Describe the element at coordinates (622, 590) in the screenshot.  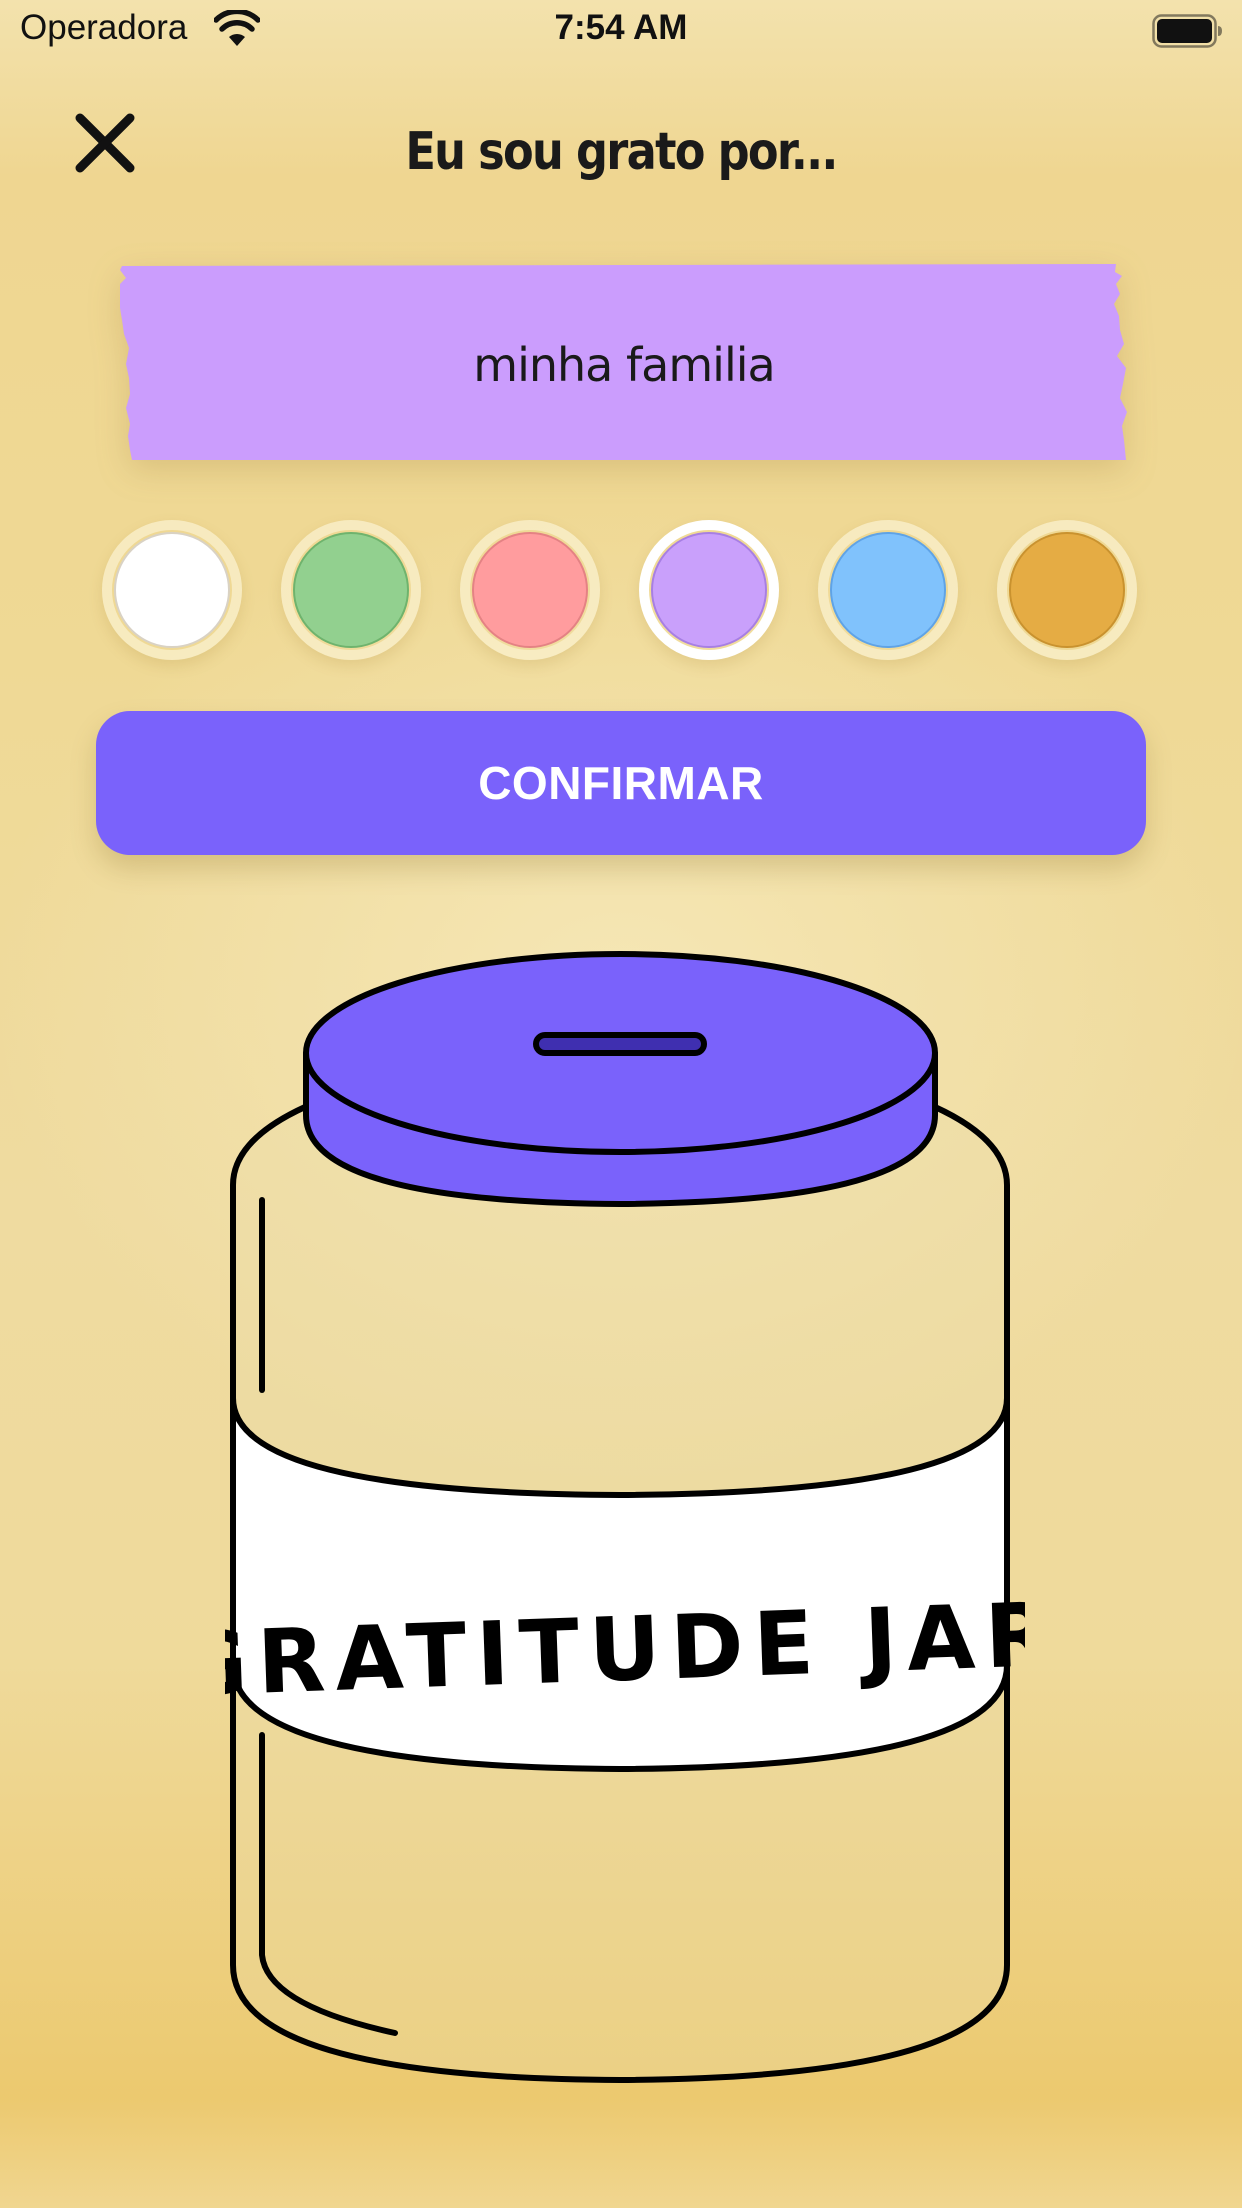
I see `color-picker` at that location.